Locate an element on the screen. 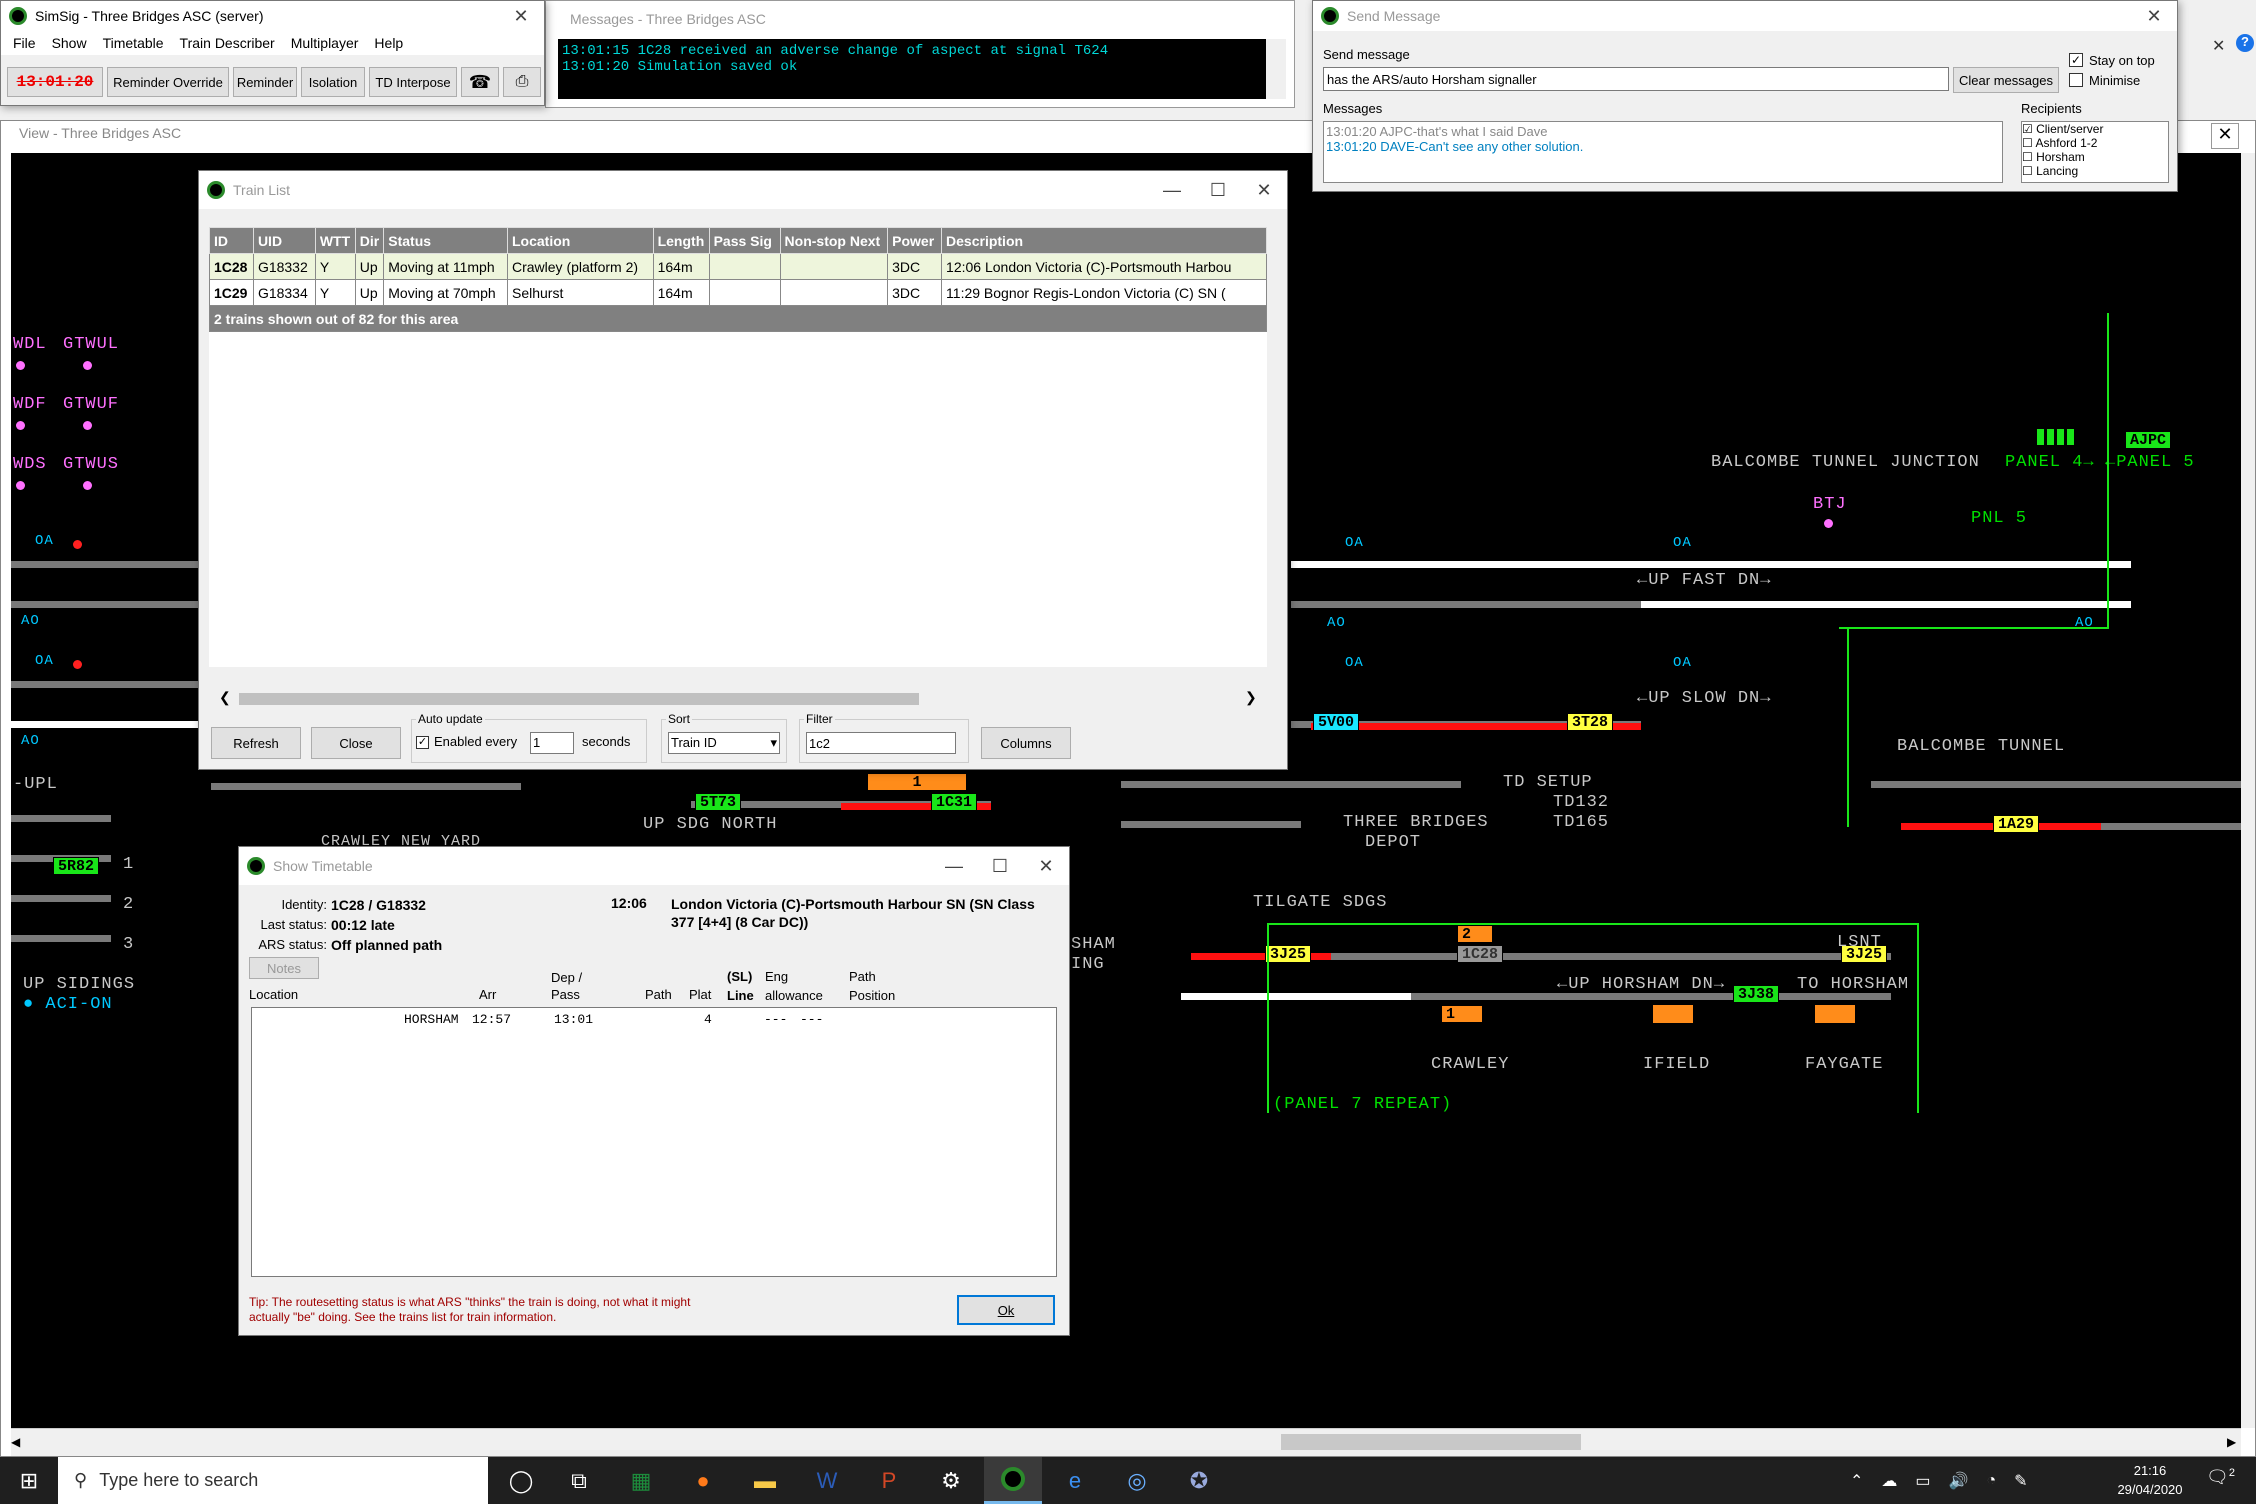 The height and width of the screenshot is (1504, 2256). telephone-icon: ☎ is located at coordinates (480, 82).